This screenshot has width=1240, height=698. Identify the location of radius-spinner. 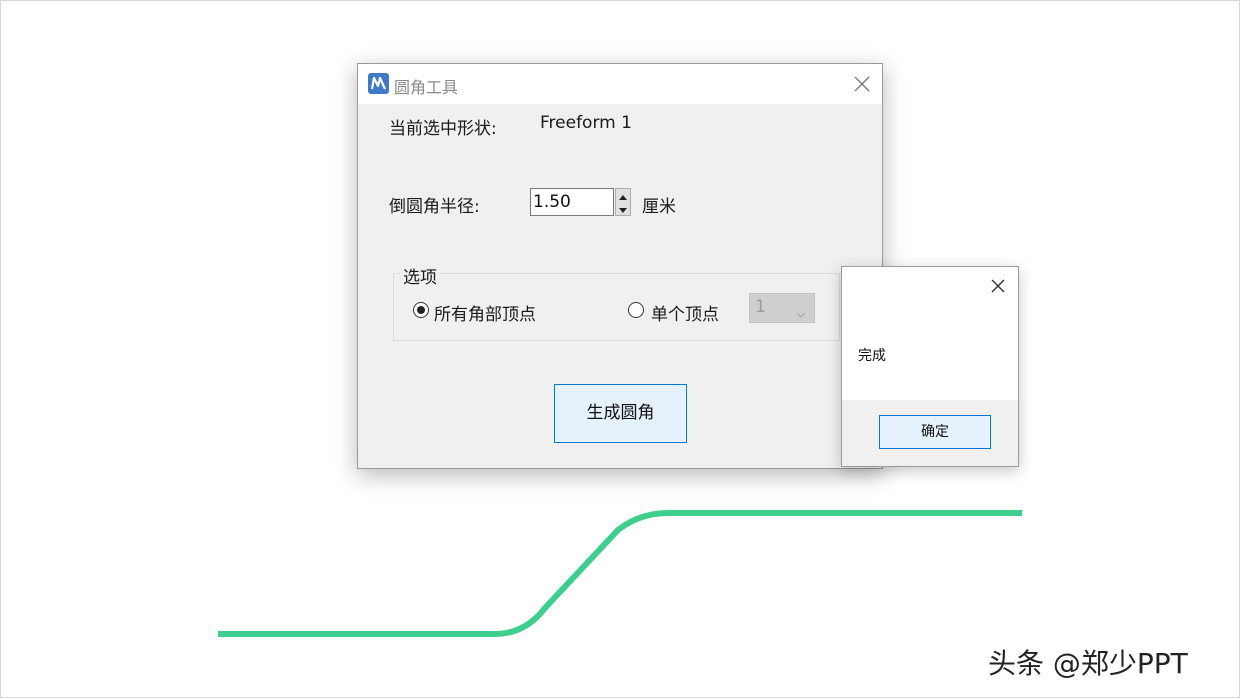
(623, 202).